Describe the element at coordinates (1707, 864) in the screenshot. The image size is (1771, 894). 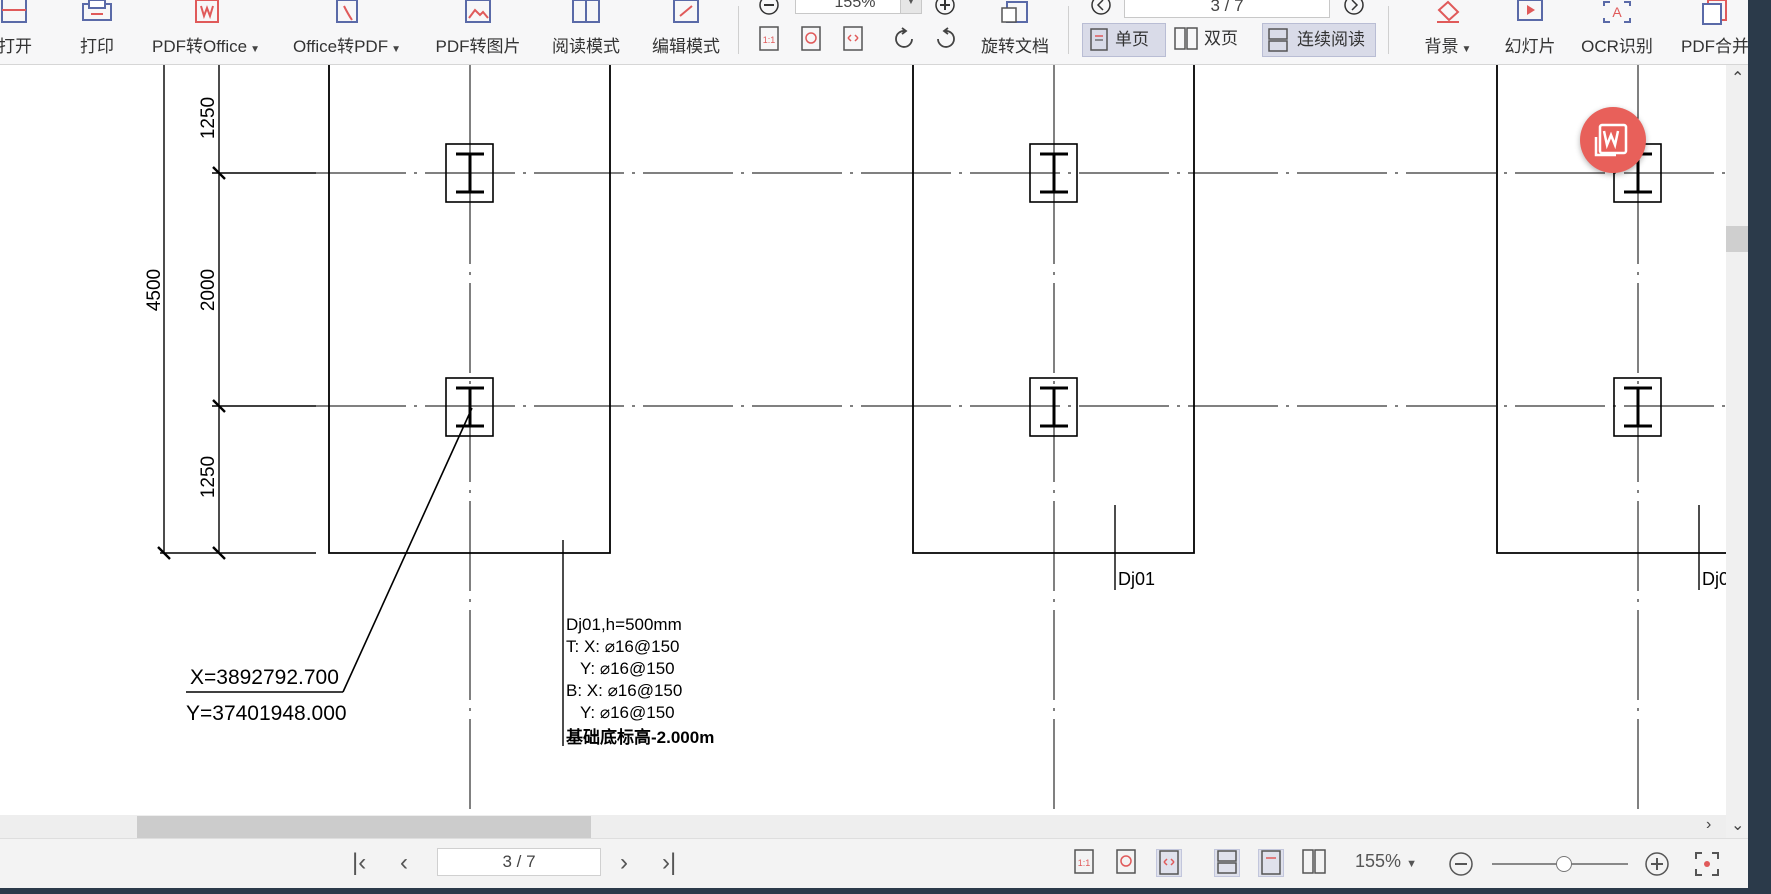
I see `fullscreen-icon` at that location.